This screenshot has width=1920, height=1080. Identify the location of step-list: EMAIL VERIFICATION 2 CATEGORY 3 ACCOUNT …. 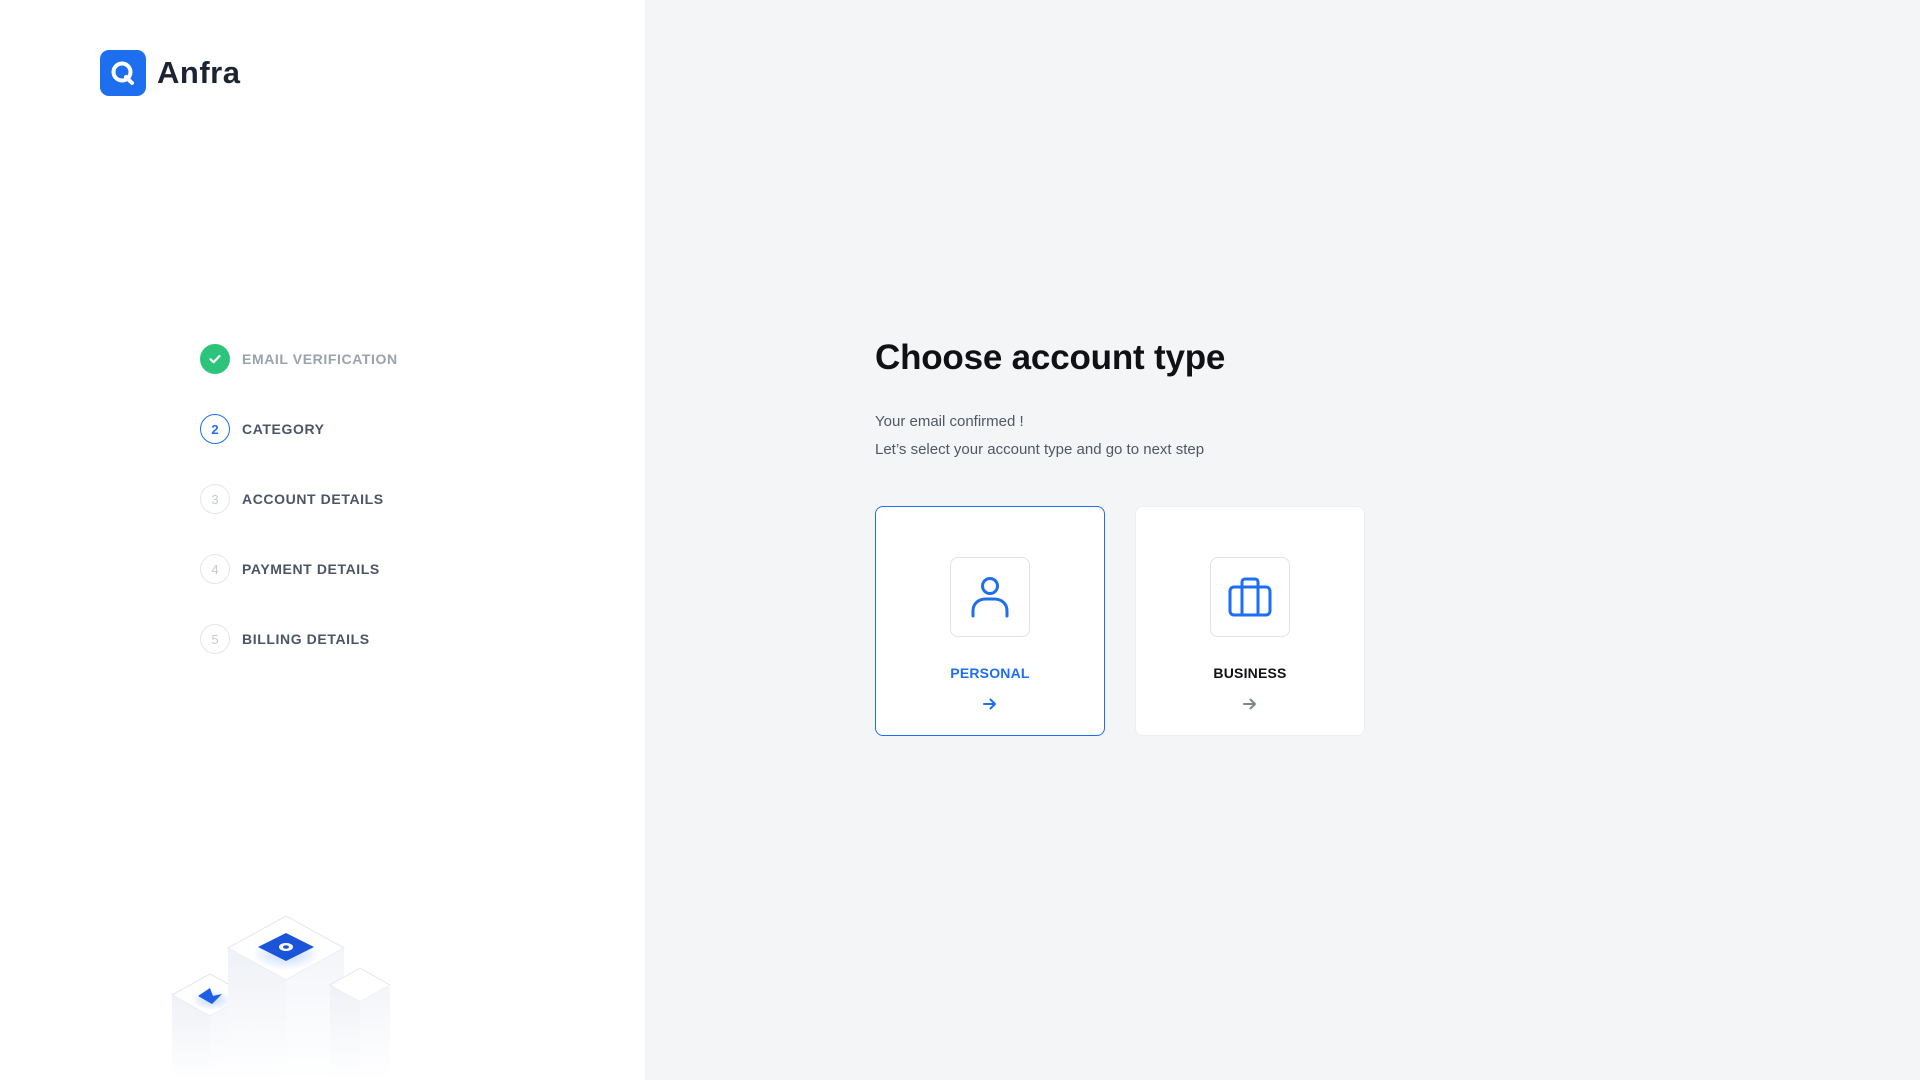
(299, 519).